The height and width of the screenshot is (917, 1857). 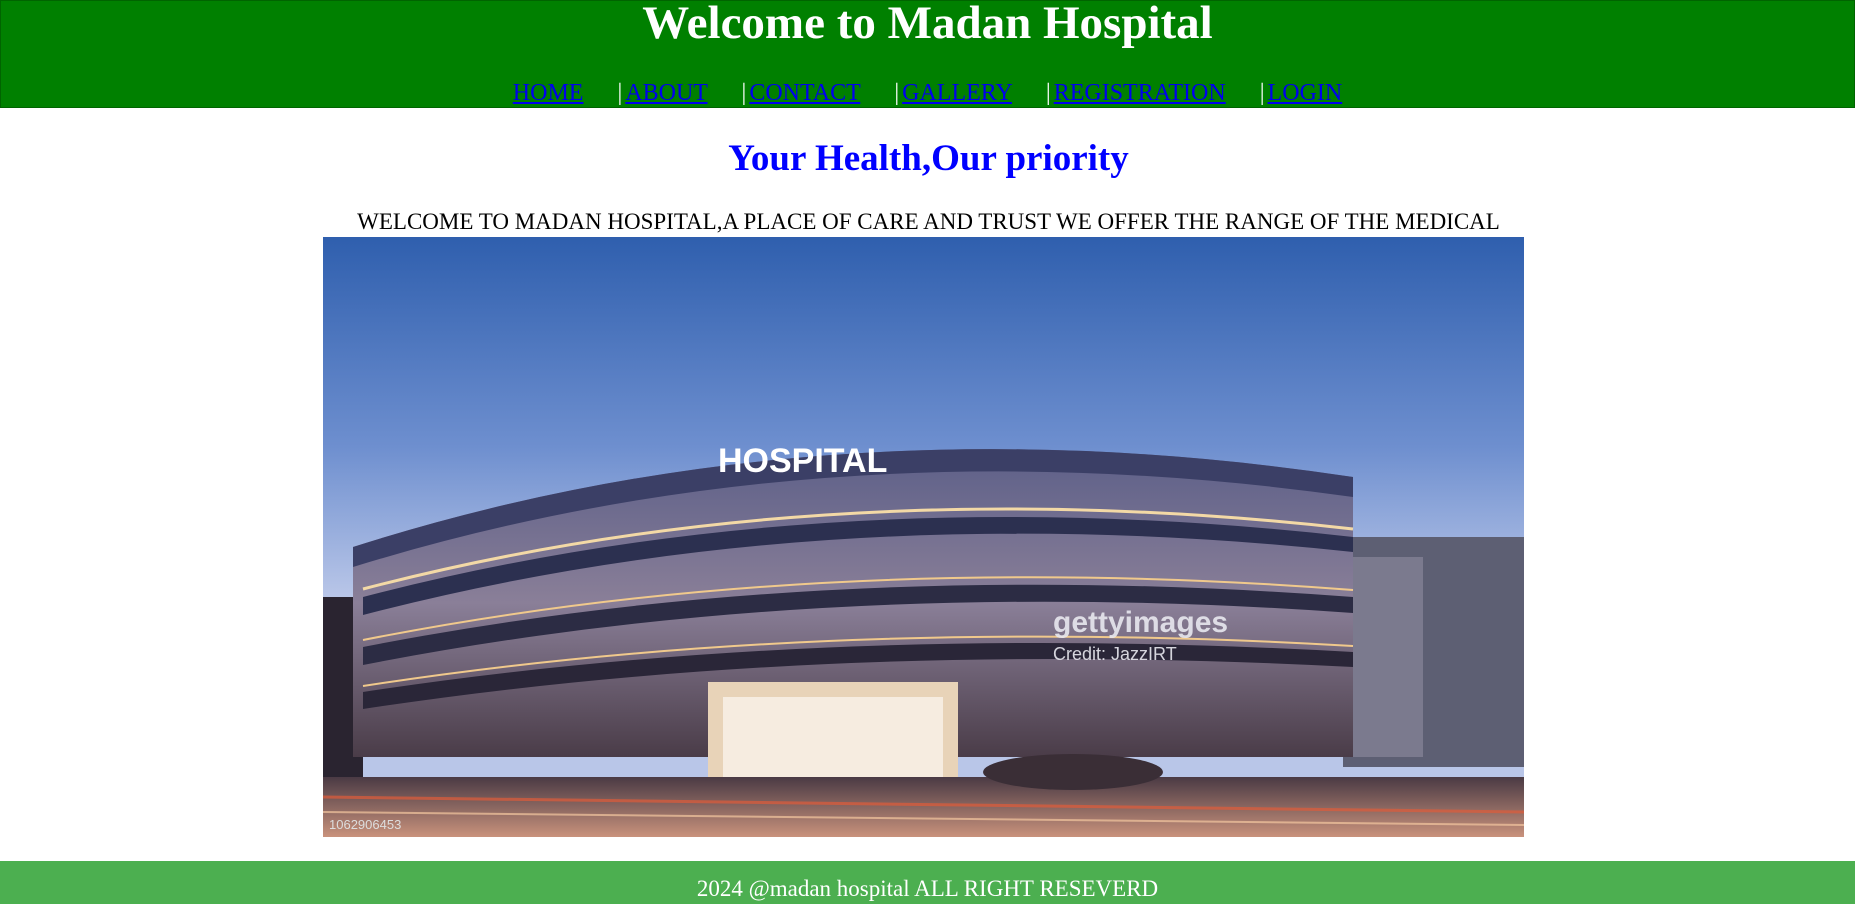 I want to click on nav-about-link: ABOUT, so click(x=666, y=93).